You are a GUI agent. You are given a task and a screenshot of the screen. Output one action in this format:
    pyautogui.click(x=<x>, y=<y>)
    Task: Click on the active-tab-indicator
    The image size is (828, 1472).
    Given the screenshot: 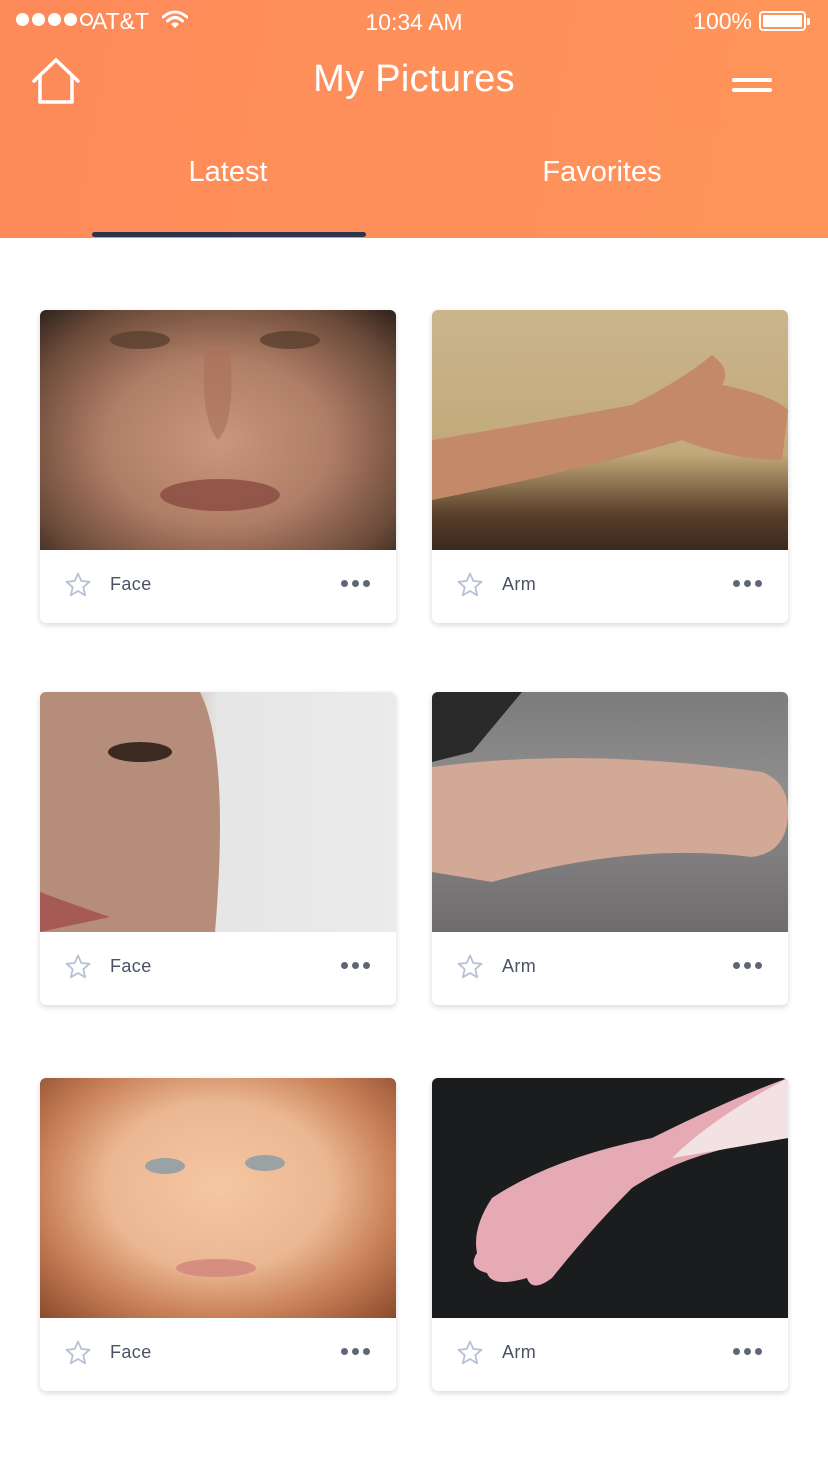 What is the action you would take?
    pyautogui.click(x=229, y=234)
    